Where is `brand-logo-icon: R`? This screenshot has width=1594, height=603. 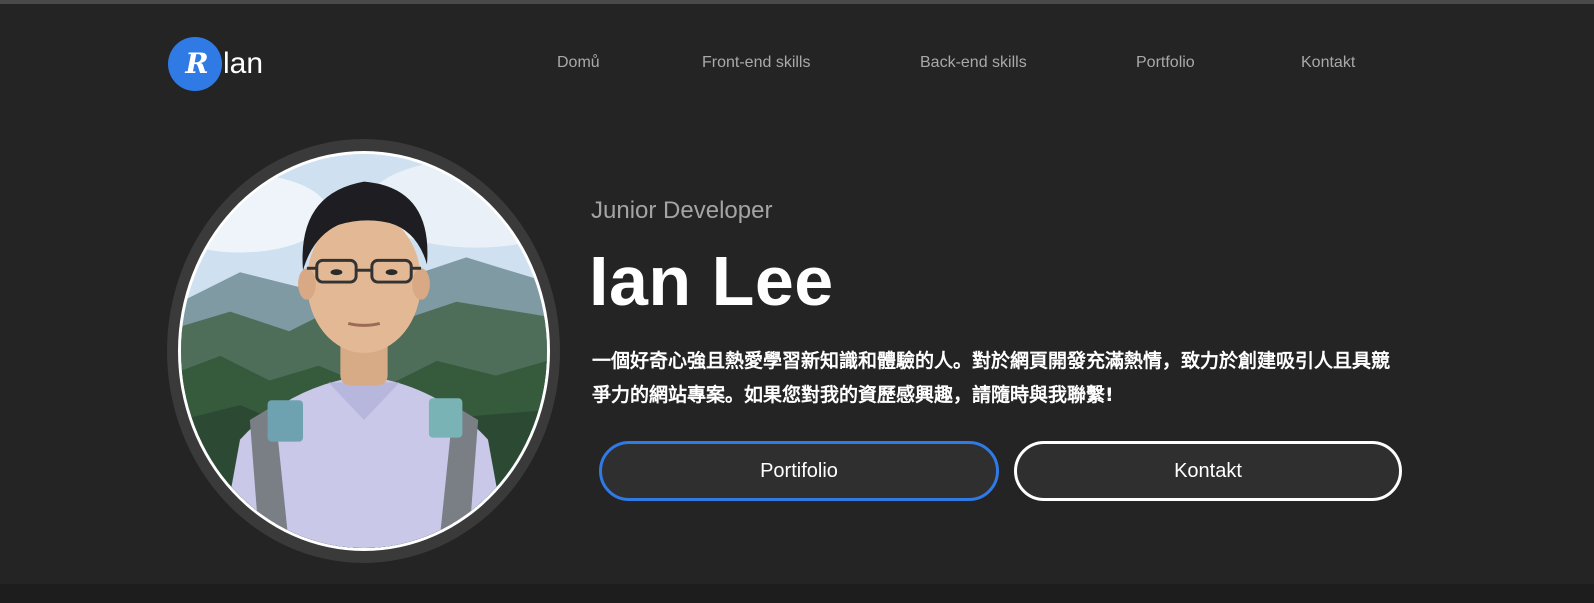
brand-logo-icon: R is located at coordinates (195, 64).